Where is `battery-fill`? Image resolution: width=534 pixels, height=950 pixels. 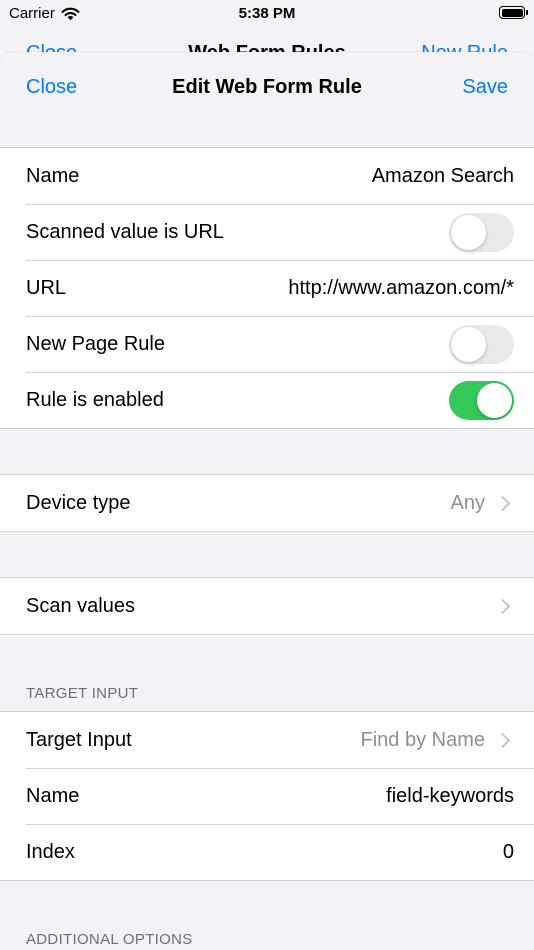 battery-fill is located at coordinates (512, 12).